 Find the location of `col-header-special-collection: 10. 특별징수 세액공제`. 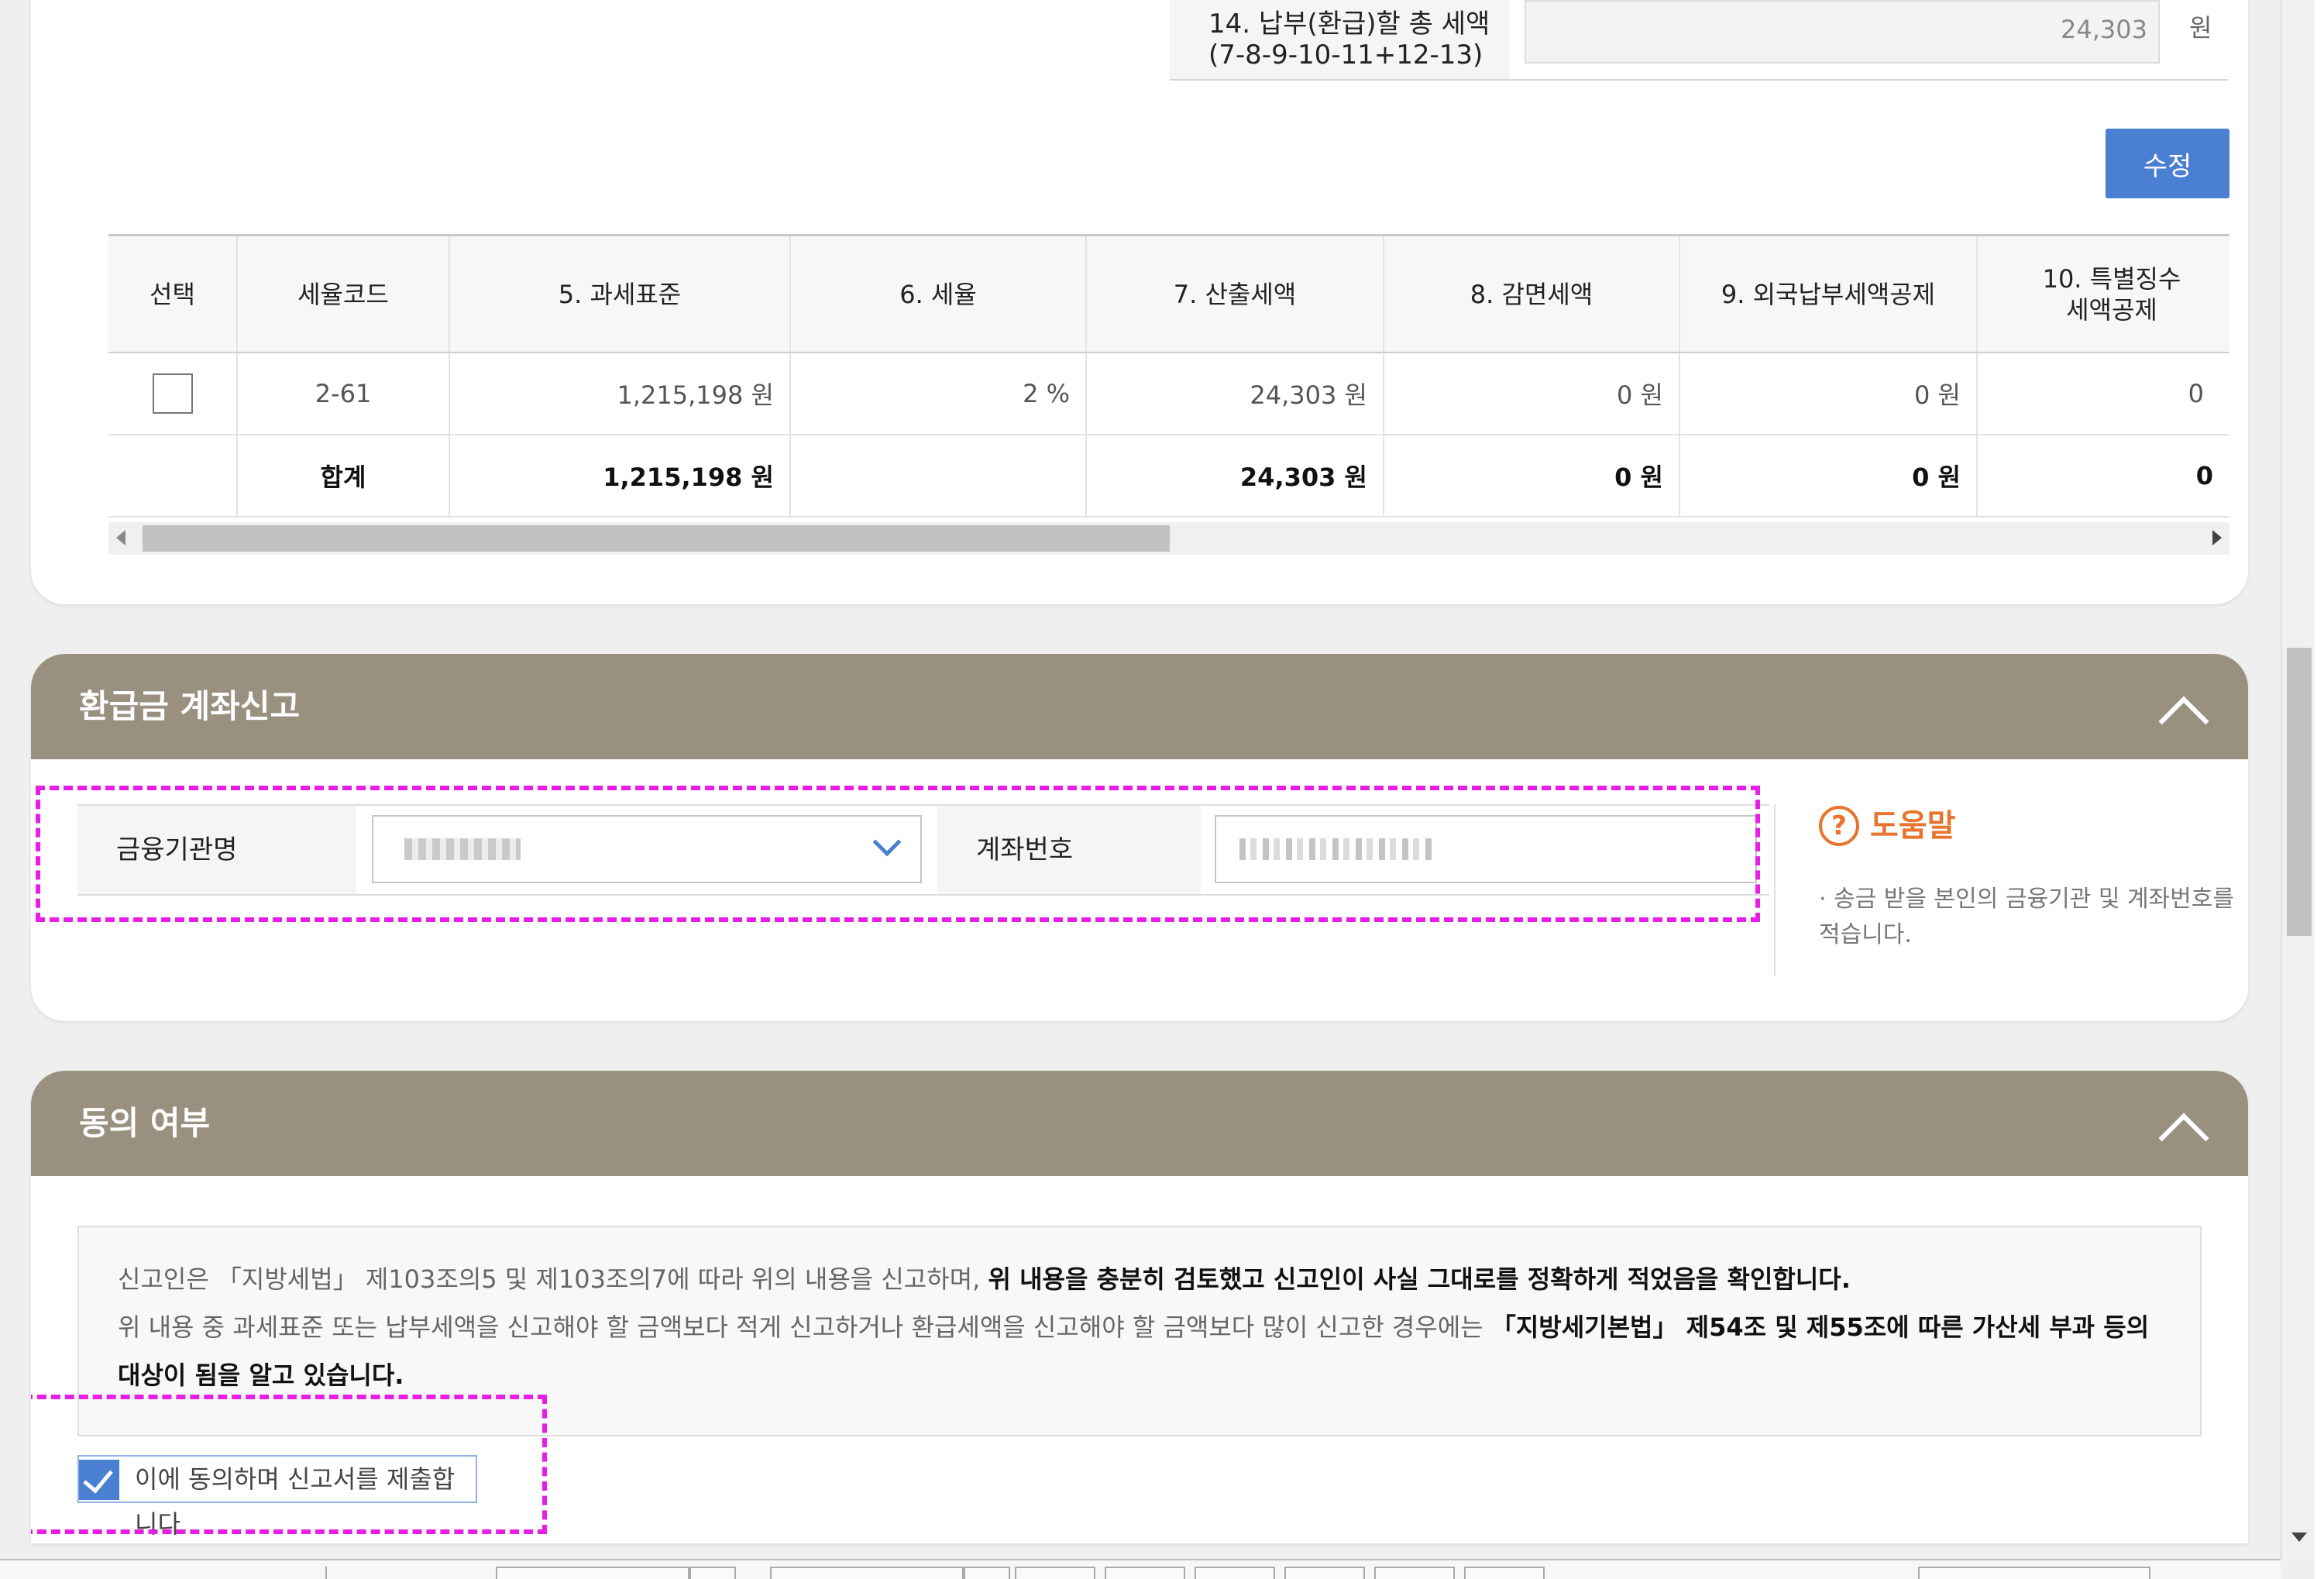

col-header-special-collection: 10. 특별징수 세액공제 is located at coordinates (2103, 294).